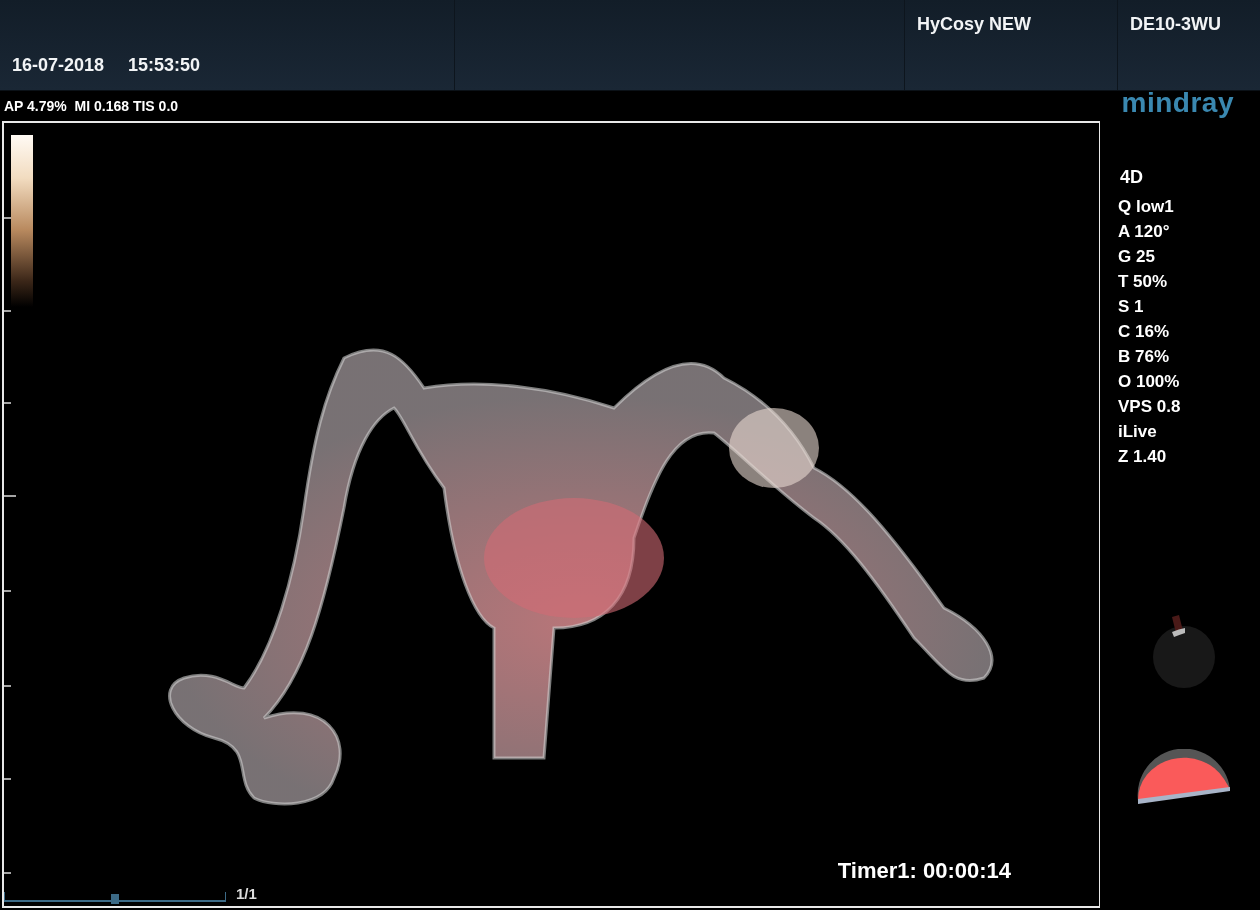 The height and width of the screenshot is (910, 1260). Describe the element at coordinates (924, 871) in the screenshot. I see `timer-text: Timer1: 00:00:14` at that location.